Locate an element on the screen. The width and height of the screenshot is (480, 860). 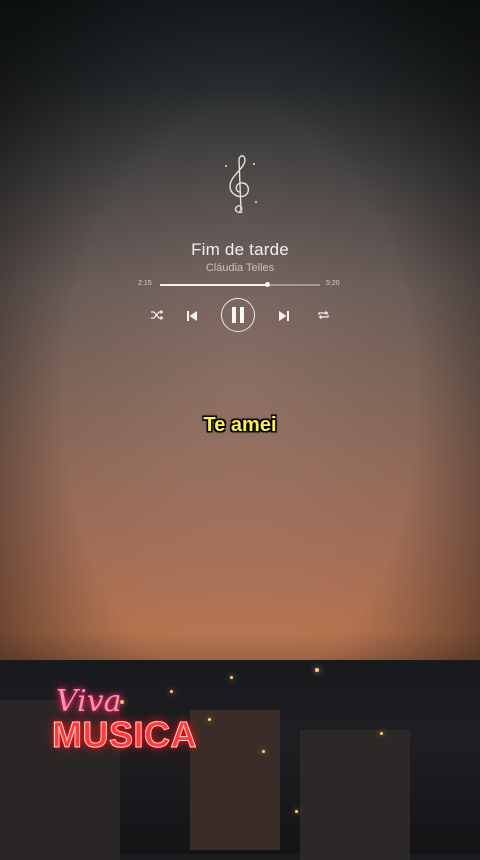
shuffle-icon is located at coordinates (157, 315).